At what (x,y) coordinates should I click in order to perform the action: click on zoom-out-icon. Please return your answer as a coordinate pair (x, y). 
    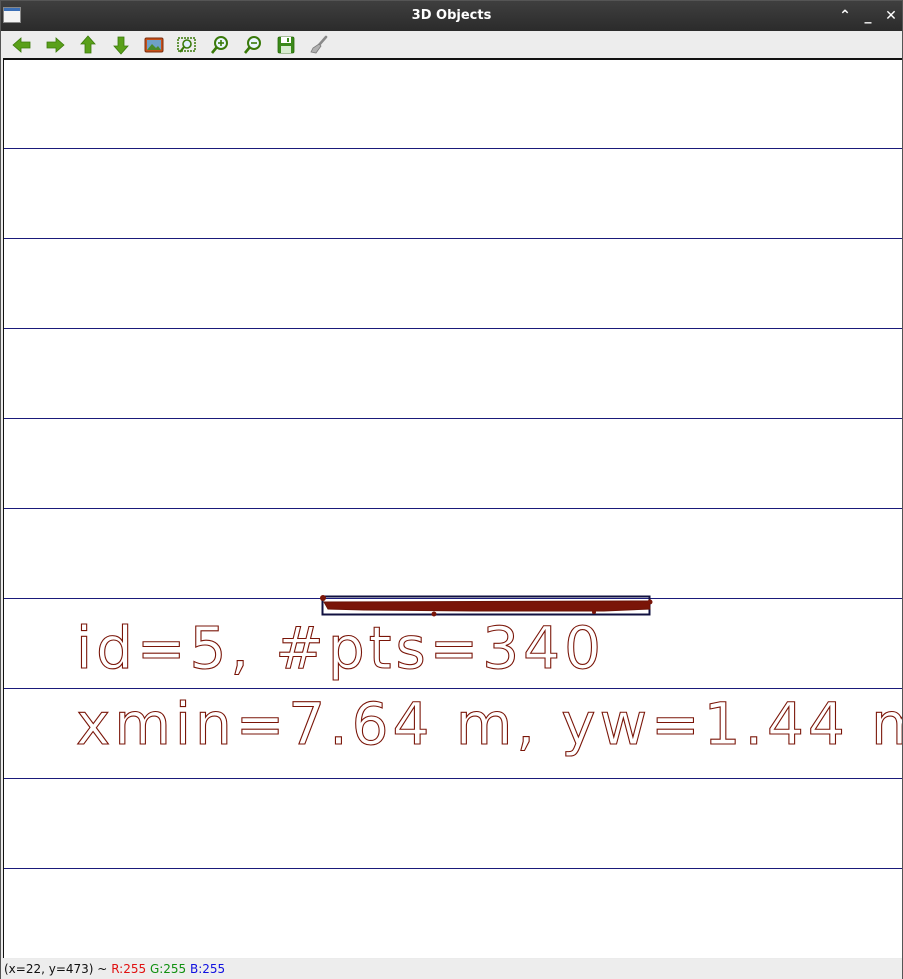
    Looking at the image, I should click on (252, 45).